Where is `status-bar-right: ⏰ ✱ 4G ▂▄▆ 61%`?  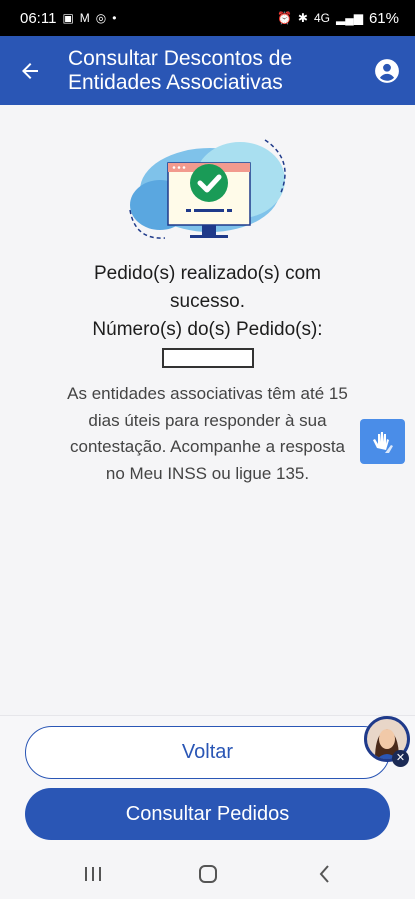
status-bar-right: ⏰ ✱ 4G ▂▄▆ 61% is located at coordinates (338, 18).